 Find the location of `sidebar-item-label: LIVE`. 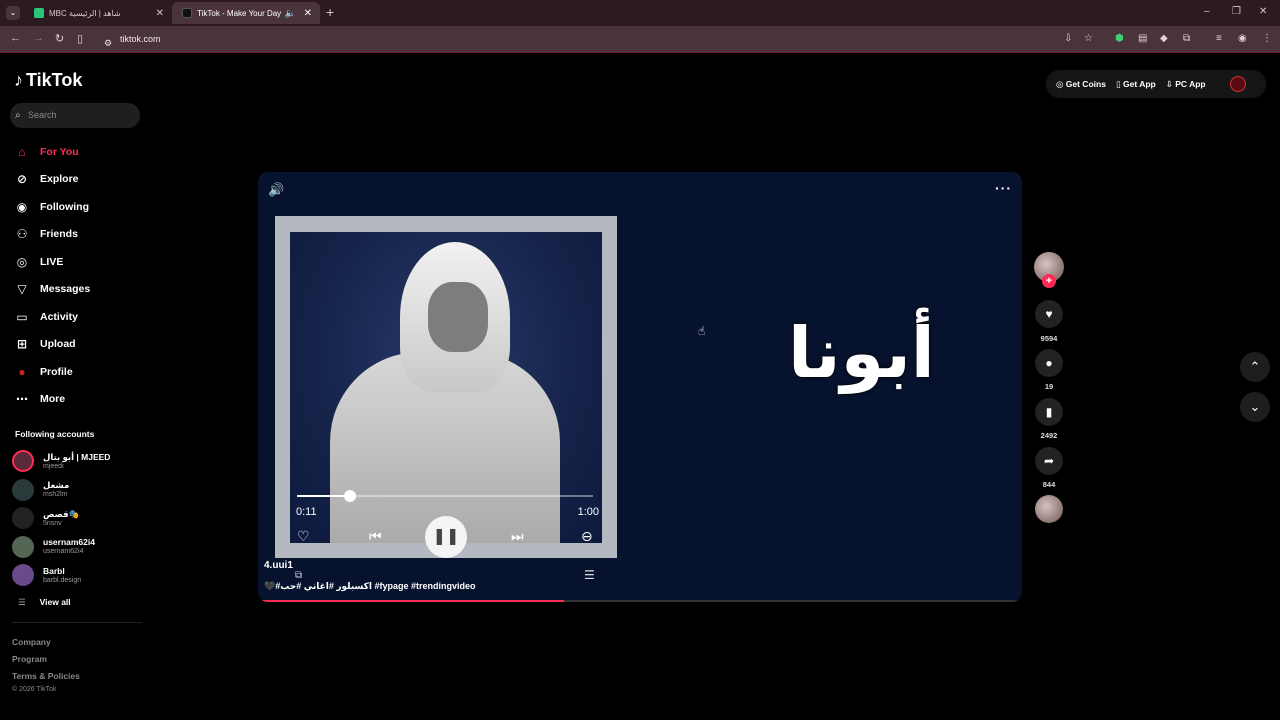

sidebar-item-label: LIVE is located at coordinates (52, 261).